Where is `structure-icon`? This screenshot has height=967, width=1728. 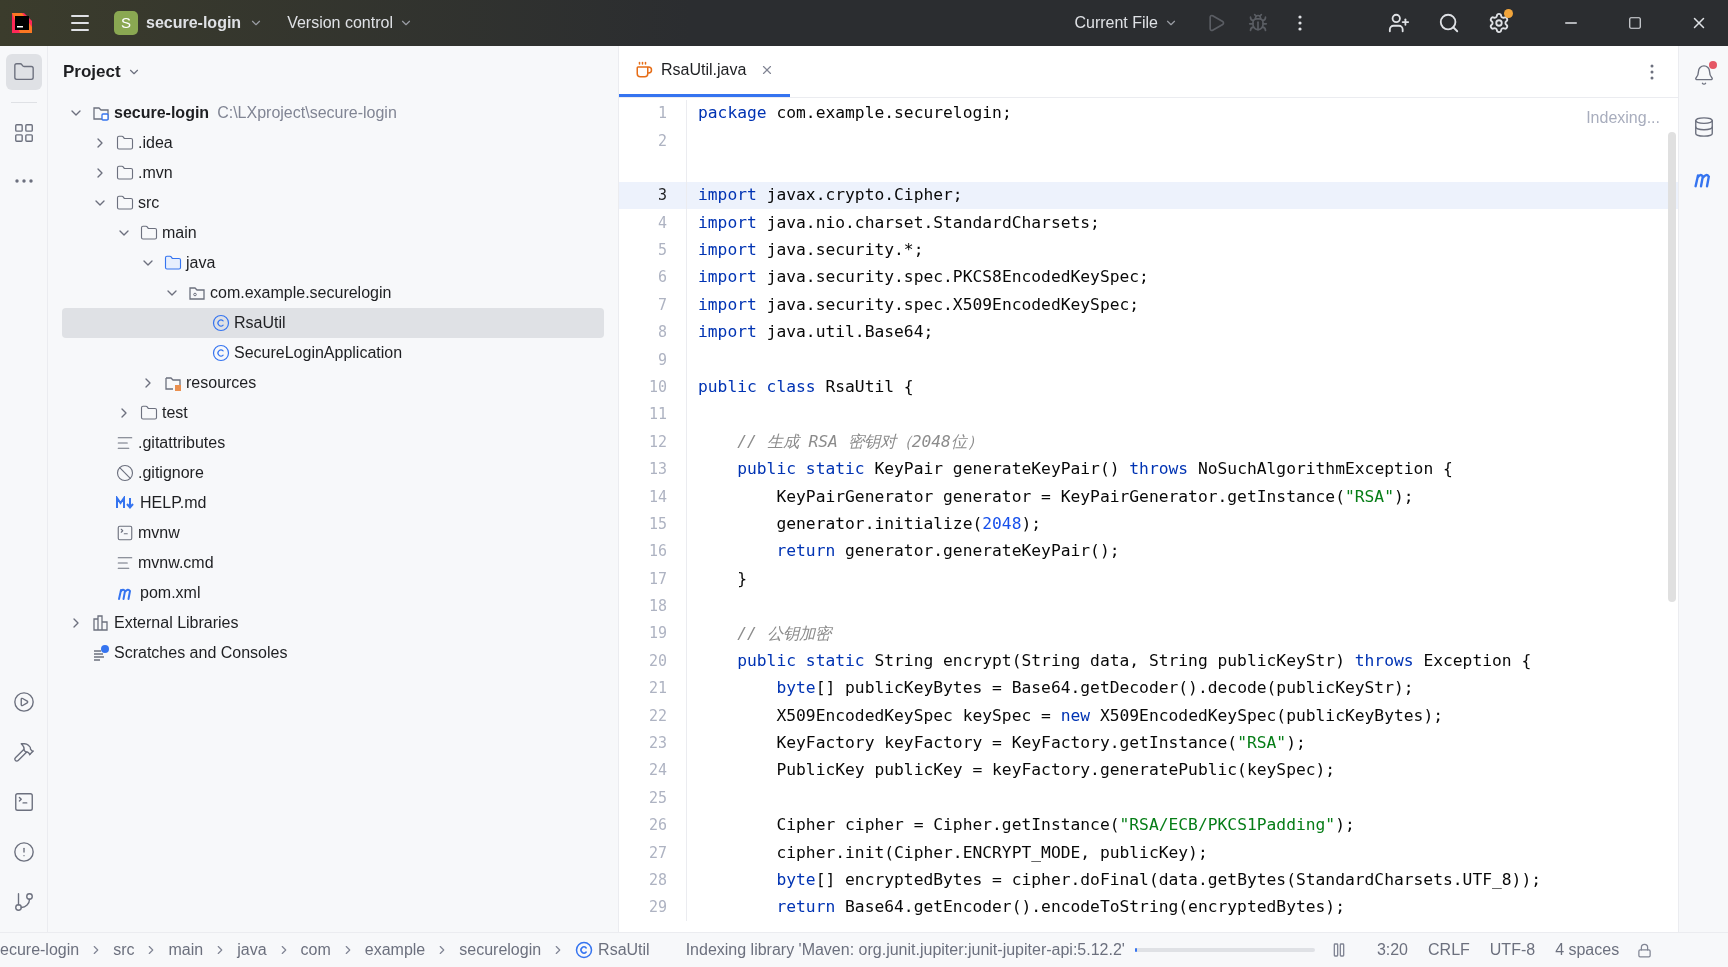
structure-icon is located at coordinates (23, 133).